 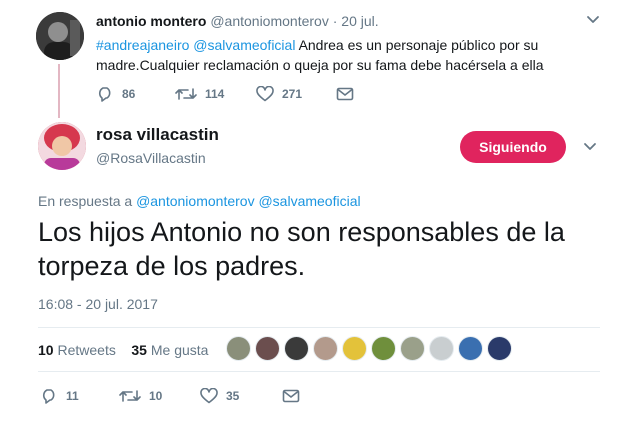 What do you see at coordinates (139, 350) in the screenshot?
I see `likes-stat-count: 35` at bounding box center [139, 350].